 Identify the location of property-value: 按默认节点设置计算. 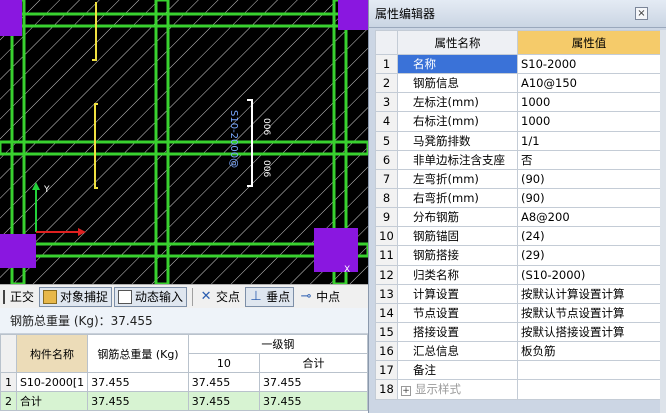
(589, 312).